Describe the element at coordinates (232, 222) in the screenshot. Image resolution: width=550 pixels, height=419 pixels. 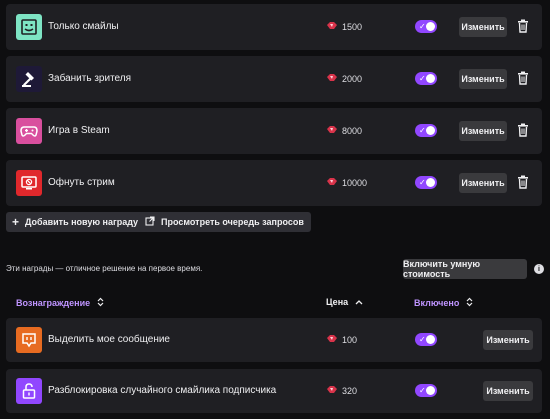
I see `view-queue-label: Просмотреть очередь запросов` at that location.